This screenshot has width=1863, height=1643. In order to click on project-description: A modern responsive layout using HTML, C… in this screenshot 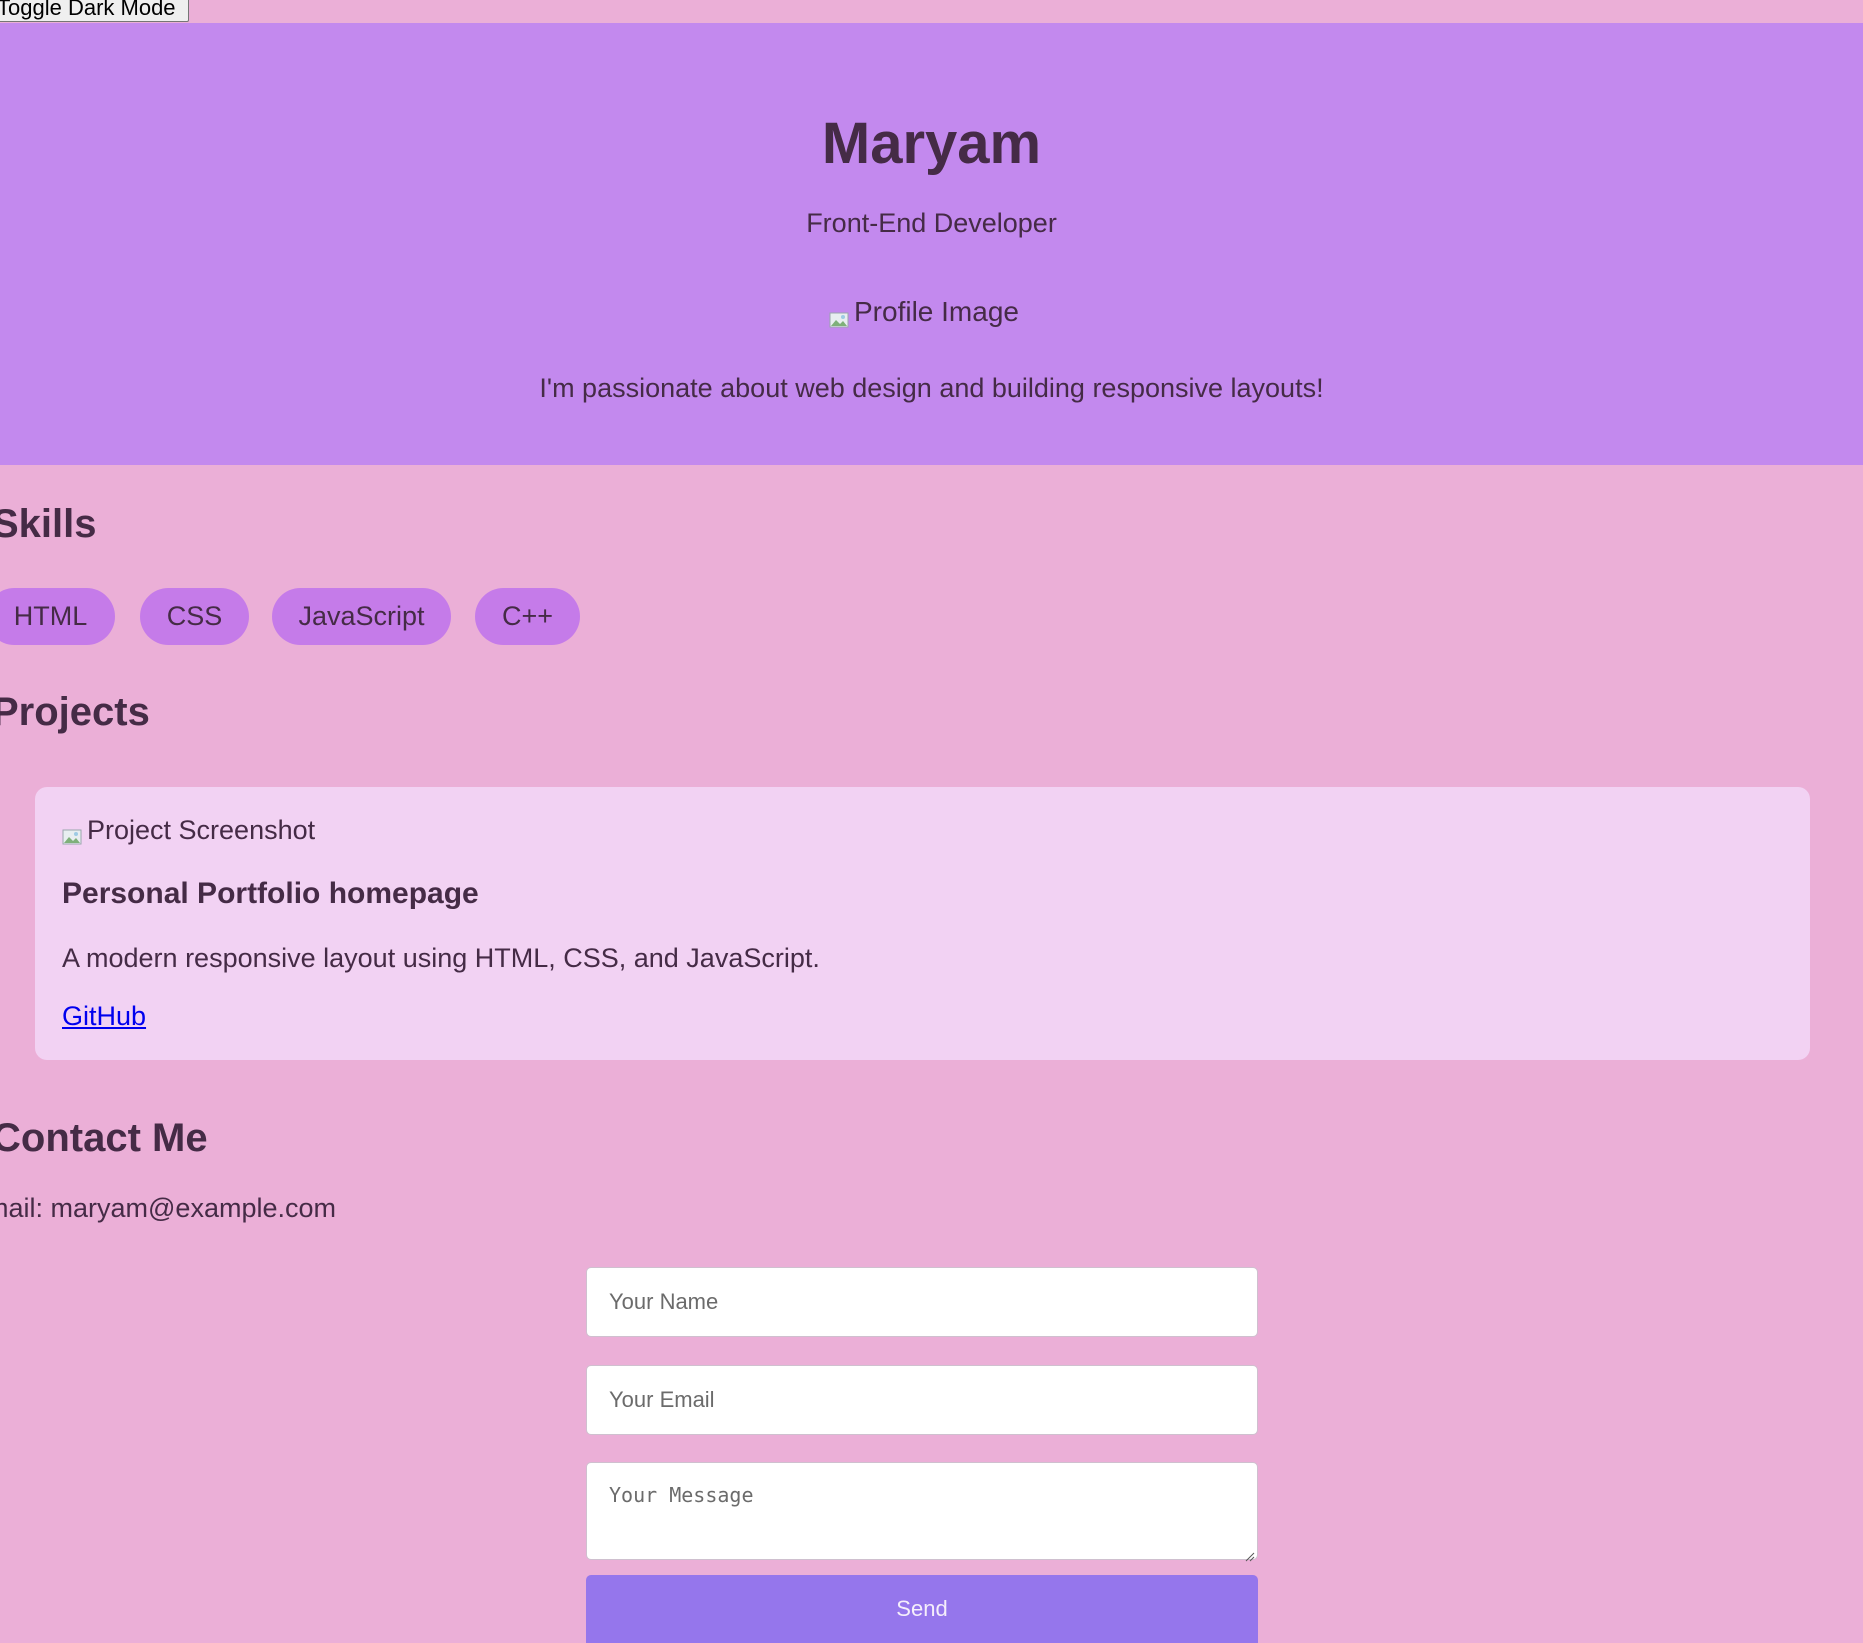, I will do `click(441, 958)`.